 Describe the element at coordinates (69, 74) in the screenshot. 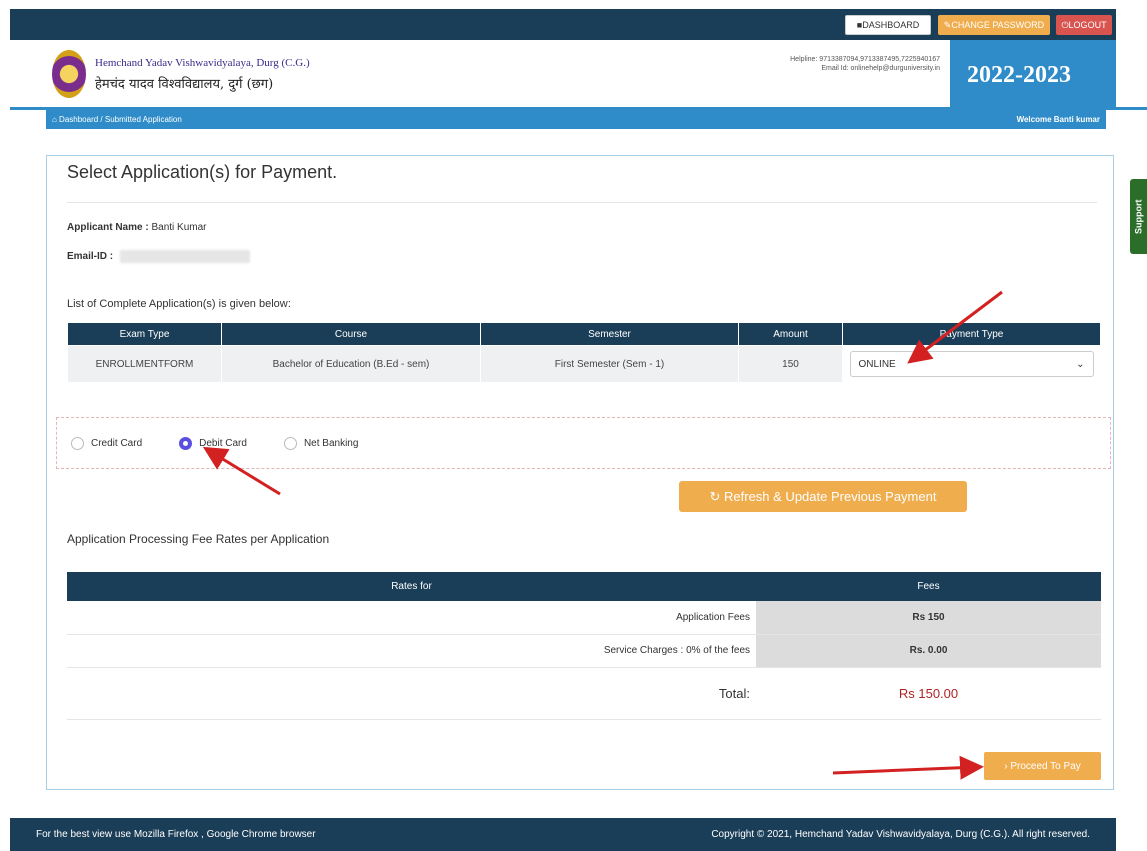

I see `university-logo` at that location.